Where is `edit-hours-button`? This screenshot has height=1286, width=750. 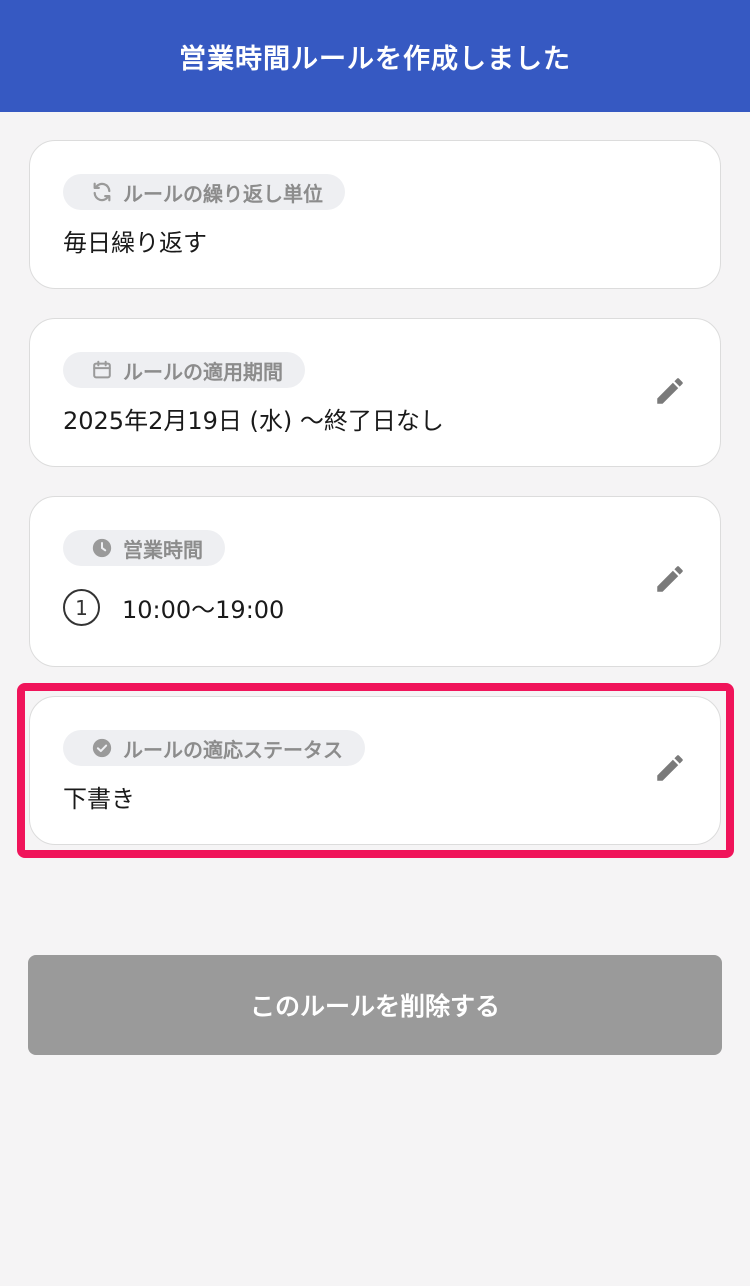
edit-hours-button is located at coordinates (670, 581).